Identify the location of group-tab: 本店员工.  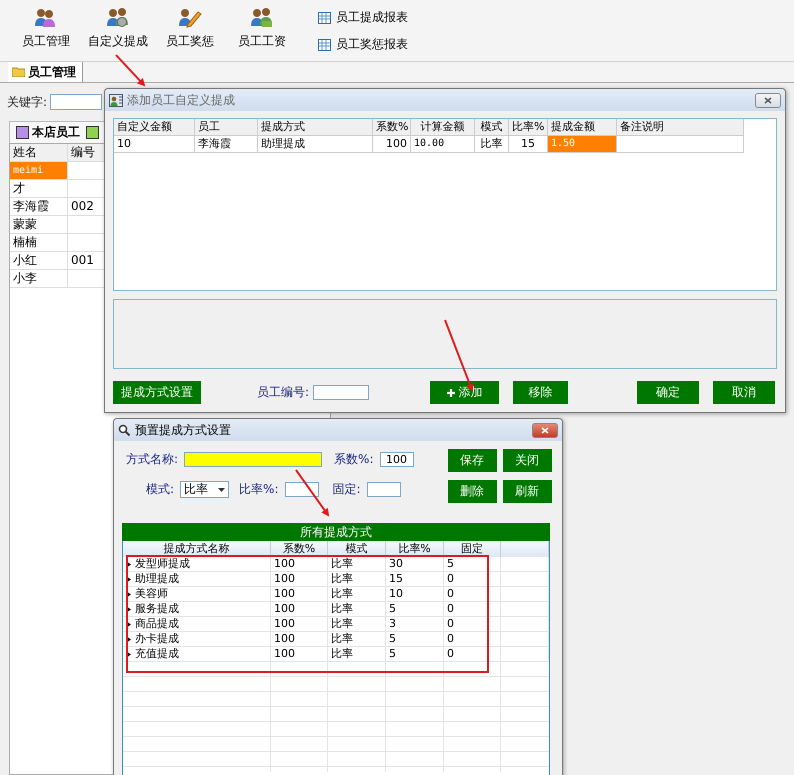
(56, 132).